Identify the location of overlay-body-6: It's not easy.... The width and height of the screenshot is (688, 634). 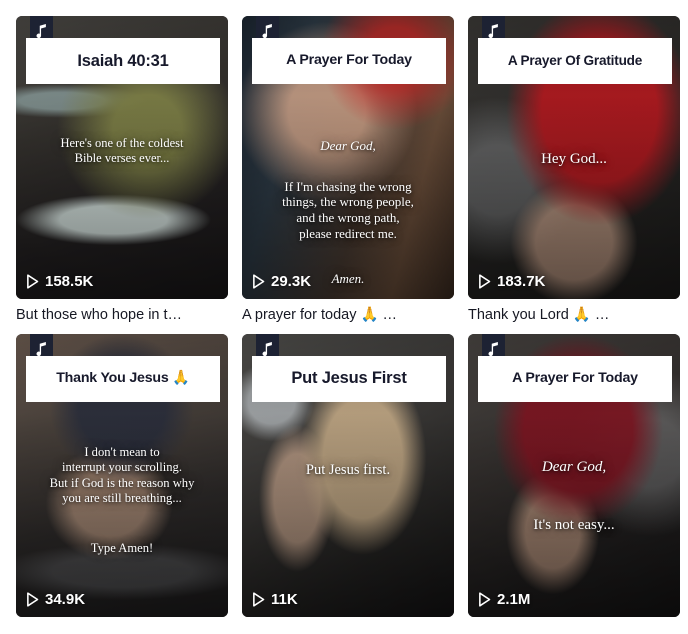
(574, 525).